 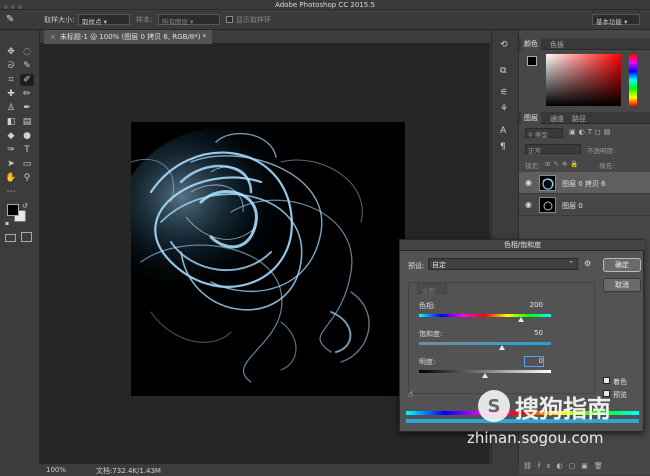 I want to click on hue-value: 200, so click(x=534, y=305).